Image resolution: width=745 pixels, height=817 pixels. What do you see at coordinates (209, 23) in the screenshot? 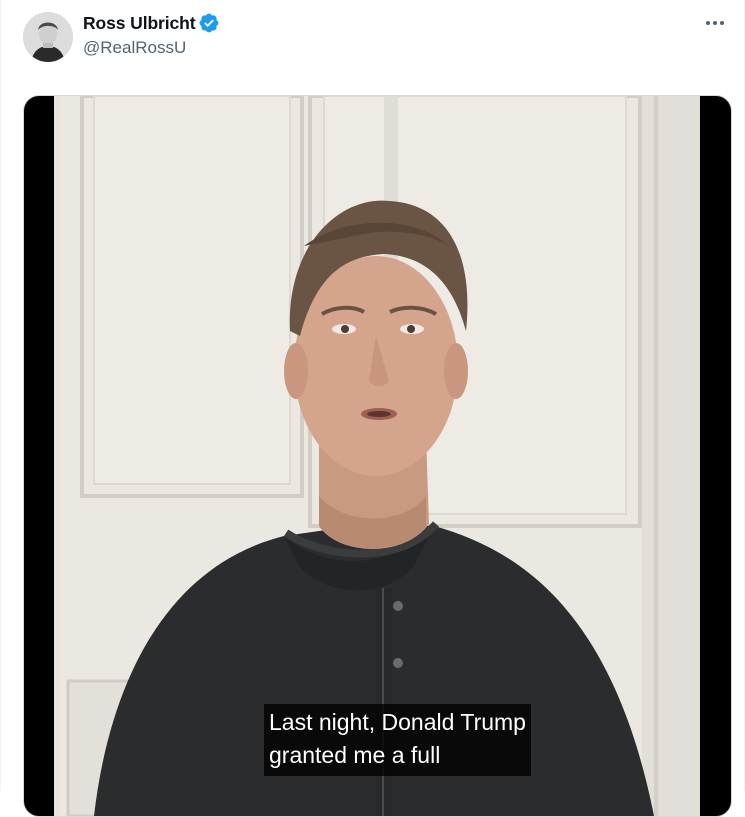
I see `verified-badge-icon` at bounding box center [209, 23].